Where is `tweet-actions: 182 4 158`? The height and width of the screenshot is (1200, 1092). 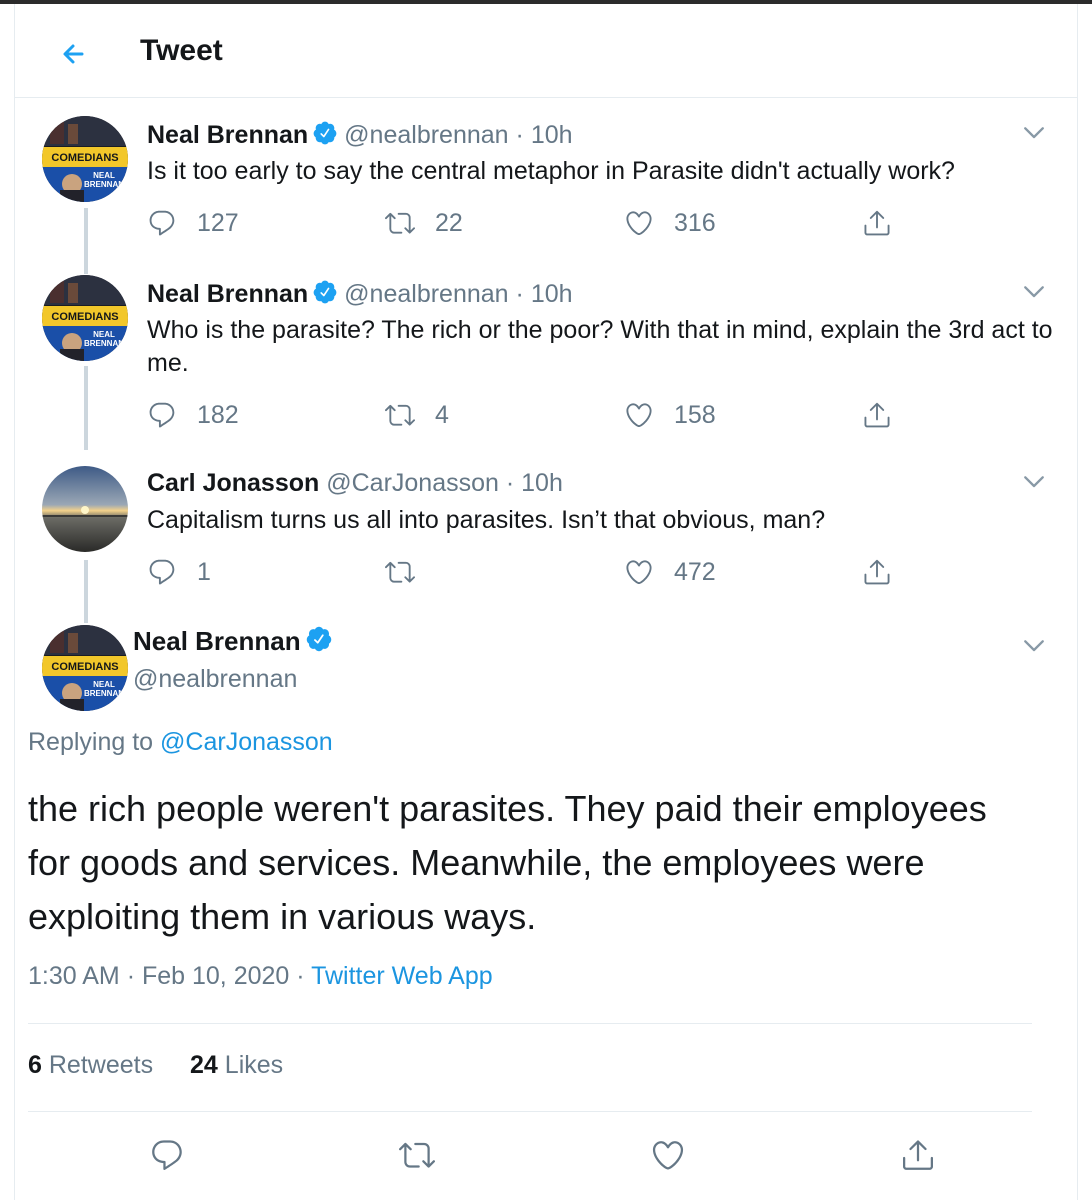 tweet-actions: 182 4 158 is located at coordinates (527, 415).